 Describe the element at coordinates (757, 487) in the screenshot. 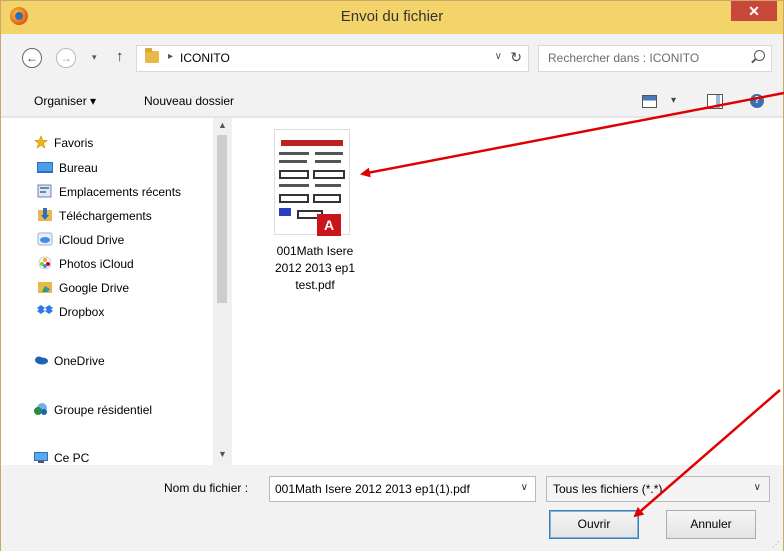

I see `filetype-dropdown-icon: ∨` at that location.